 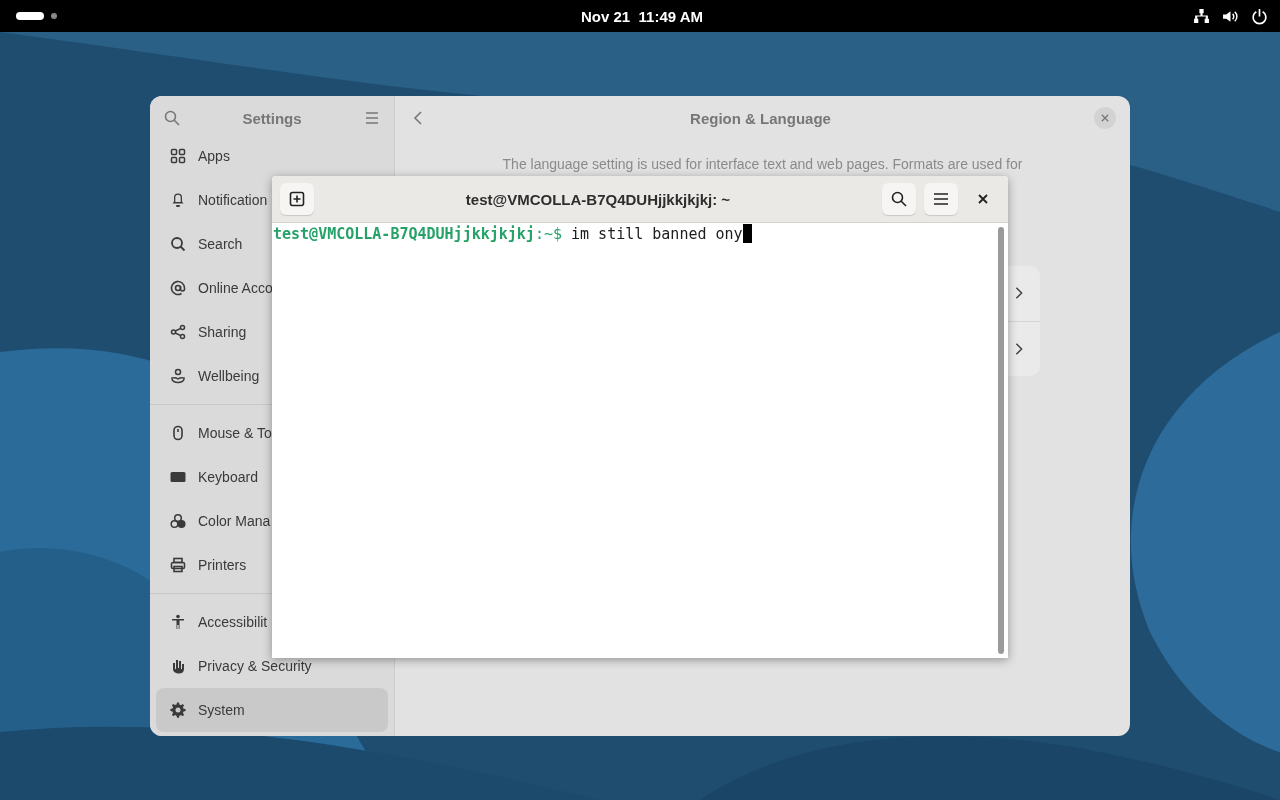 I want to click on at-sign-icon, so click(x=178, y=288).